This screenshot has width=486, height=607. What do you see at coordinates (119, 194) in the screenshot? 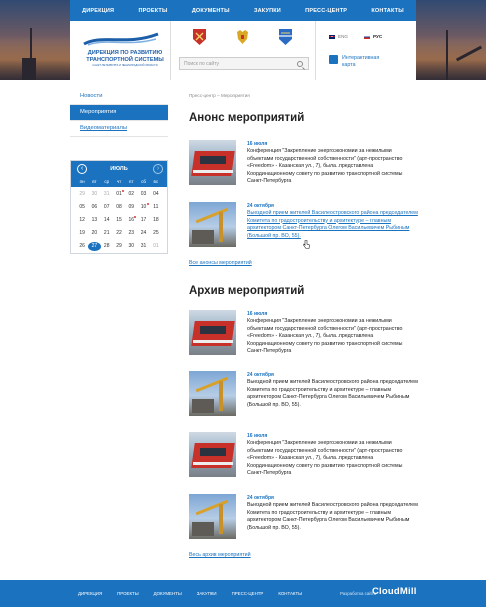
I see `calendar-day-with-event: 01` at bounding box center [119, 194].